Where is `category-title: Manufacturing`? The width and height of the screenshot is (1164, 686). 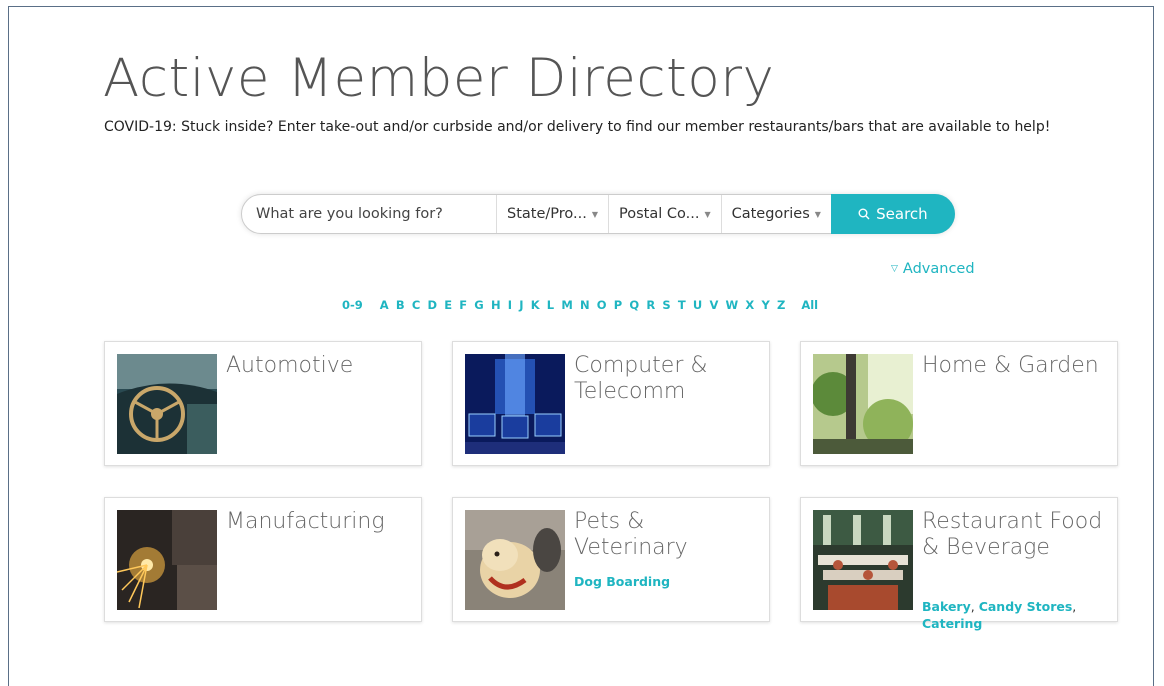 category-title: Manufacturing is located at coordinates (321, 522).